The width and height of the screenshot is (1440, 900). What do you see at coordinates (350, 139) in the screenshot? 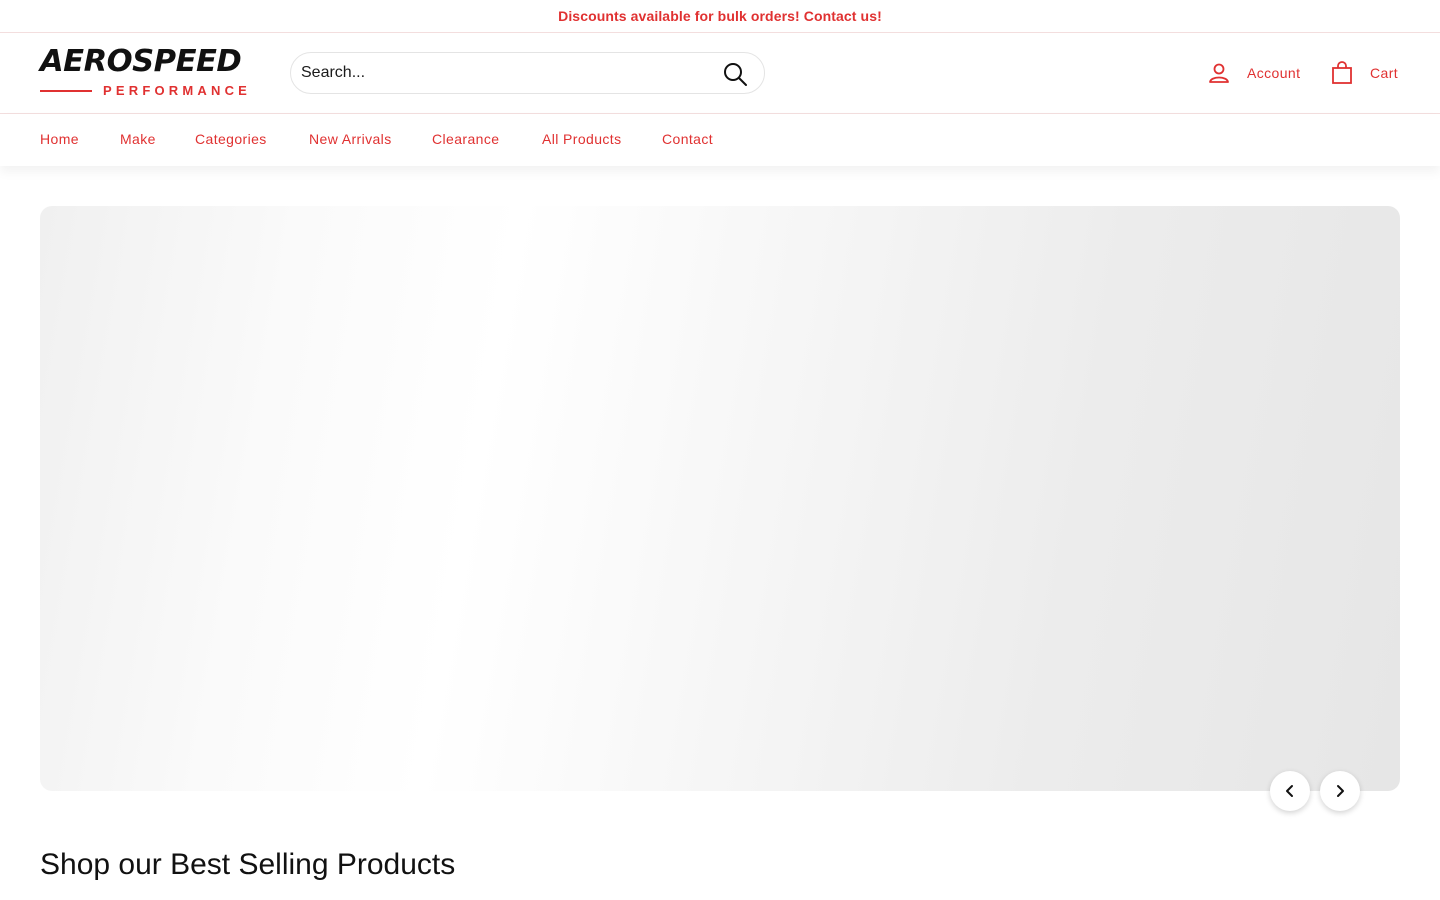
I see `nav-item-new-arrivals: New Arrivals` at bounding box center [350, 139].